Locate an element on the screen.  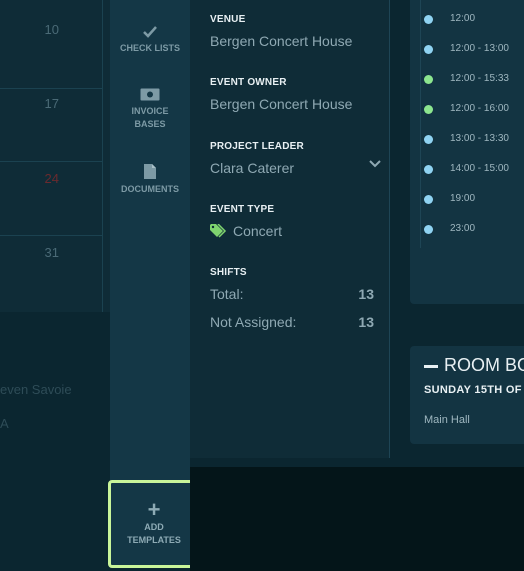
room-booking-hall: Main Hall is located at coordinates (447, 420).